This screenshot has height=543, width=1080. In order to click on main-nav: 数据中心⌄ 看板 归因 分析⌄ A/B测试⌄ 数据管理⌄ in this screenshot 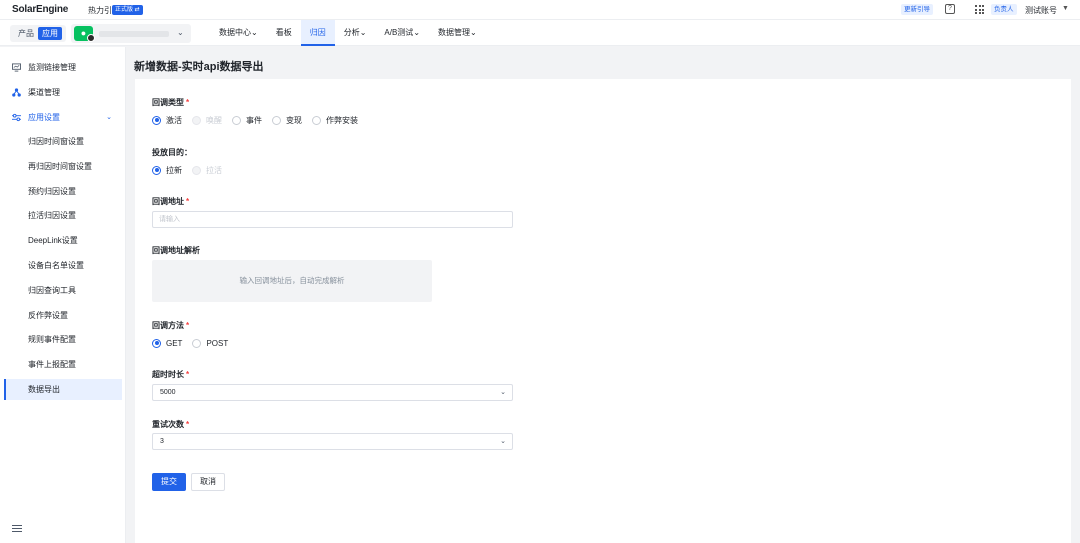, I will do `click(348, 33)`.